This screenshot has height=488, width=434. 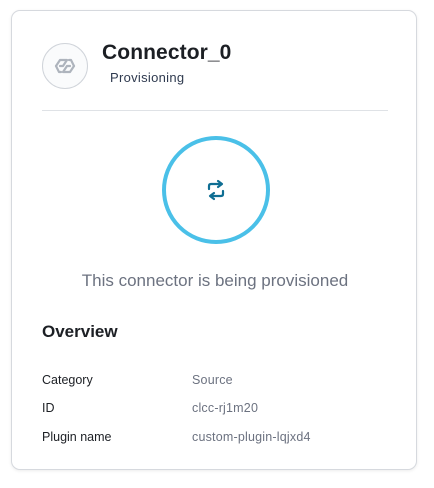 What do you see at coordinates (225, 408) in the screenshot?
I see `row-value: clcc-rj1m20` at bounding box center [225, 408].